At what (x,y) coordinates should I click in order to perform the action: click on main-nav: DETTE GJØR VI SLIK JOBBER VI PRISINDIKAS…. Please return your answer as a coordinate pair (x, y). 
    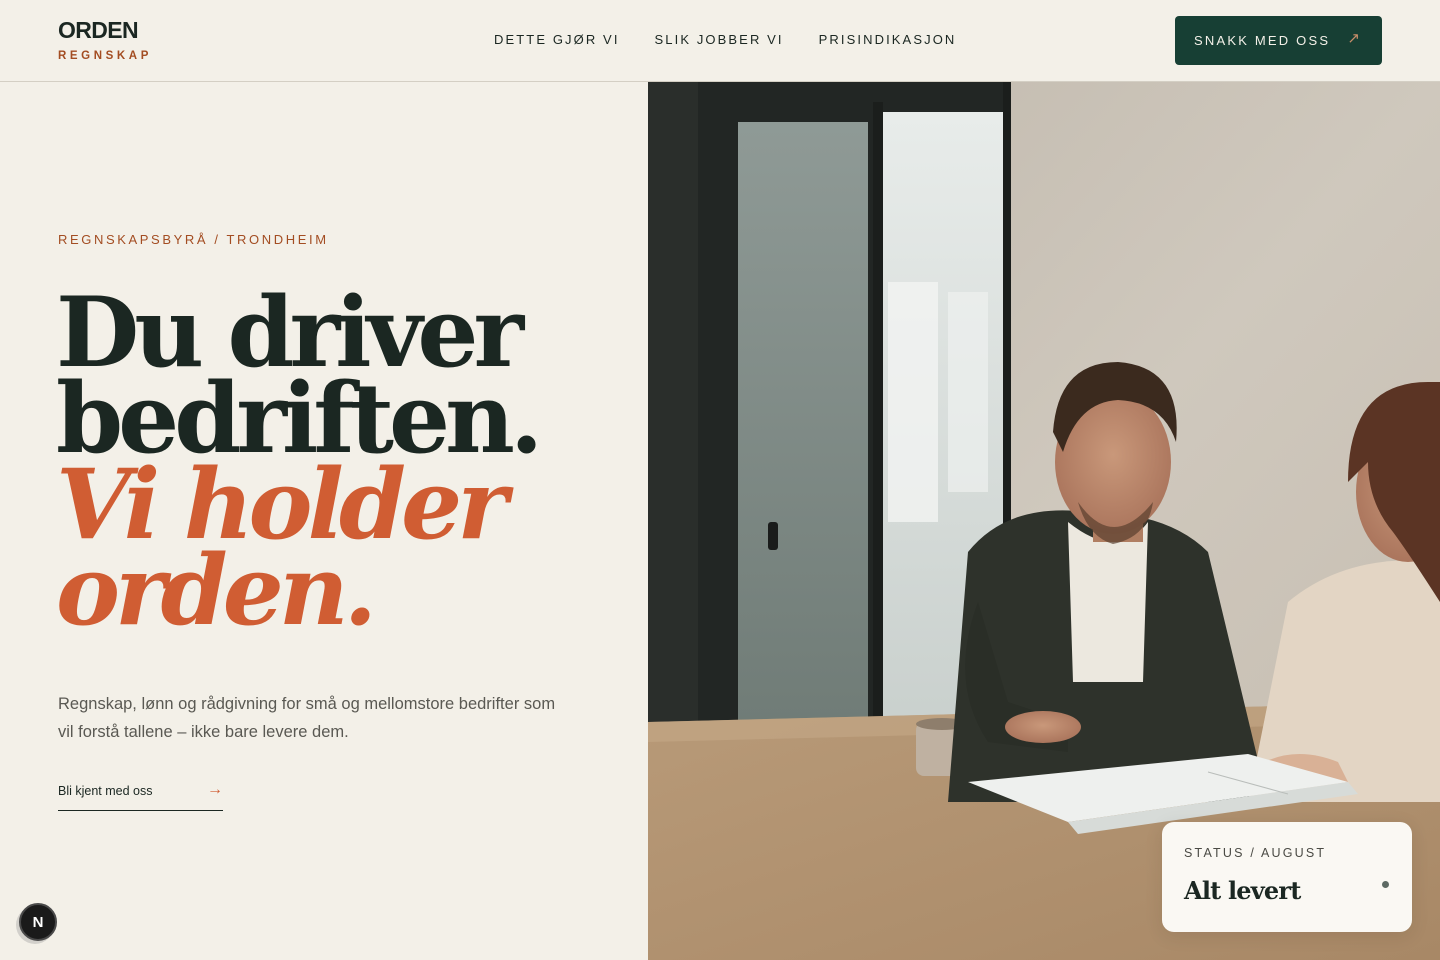
    Looking at the image, I should click on (725, 40).